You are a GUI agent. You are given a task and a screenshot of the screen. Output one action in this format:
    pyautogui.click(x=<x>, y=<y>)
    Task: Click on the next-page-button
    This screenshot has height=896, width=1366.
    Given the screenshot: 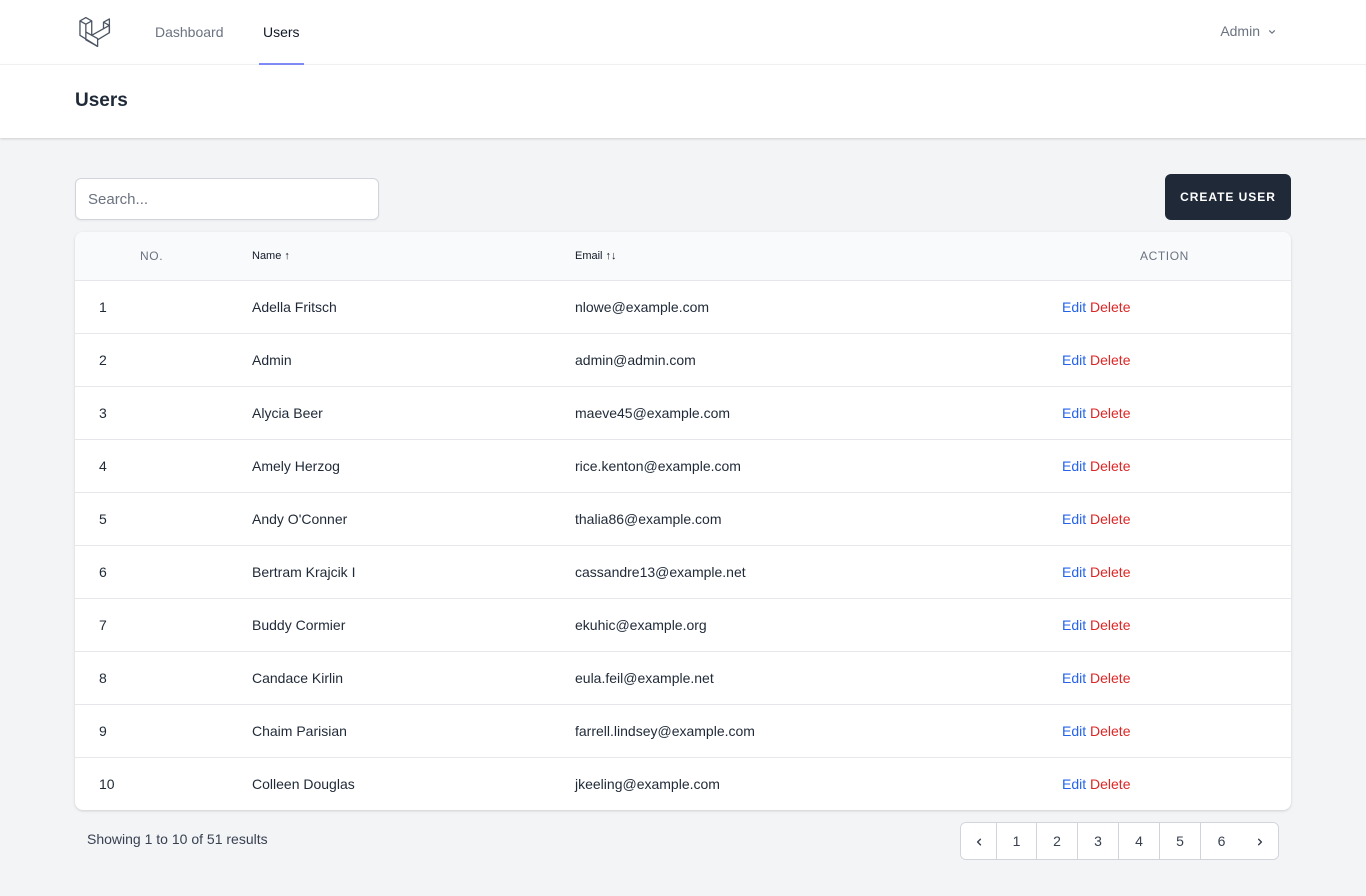 What is the action you would take?
    pyautogui.click(x=1260, y=841)
    